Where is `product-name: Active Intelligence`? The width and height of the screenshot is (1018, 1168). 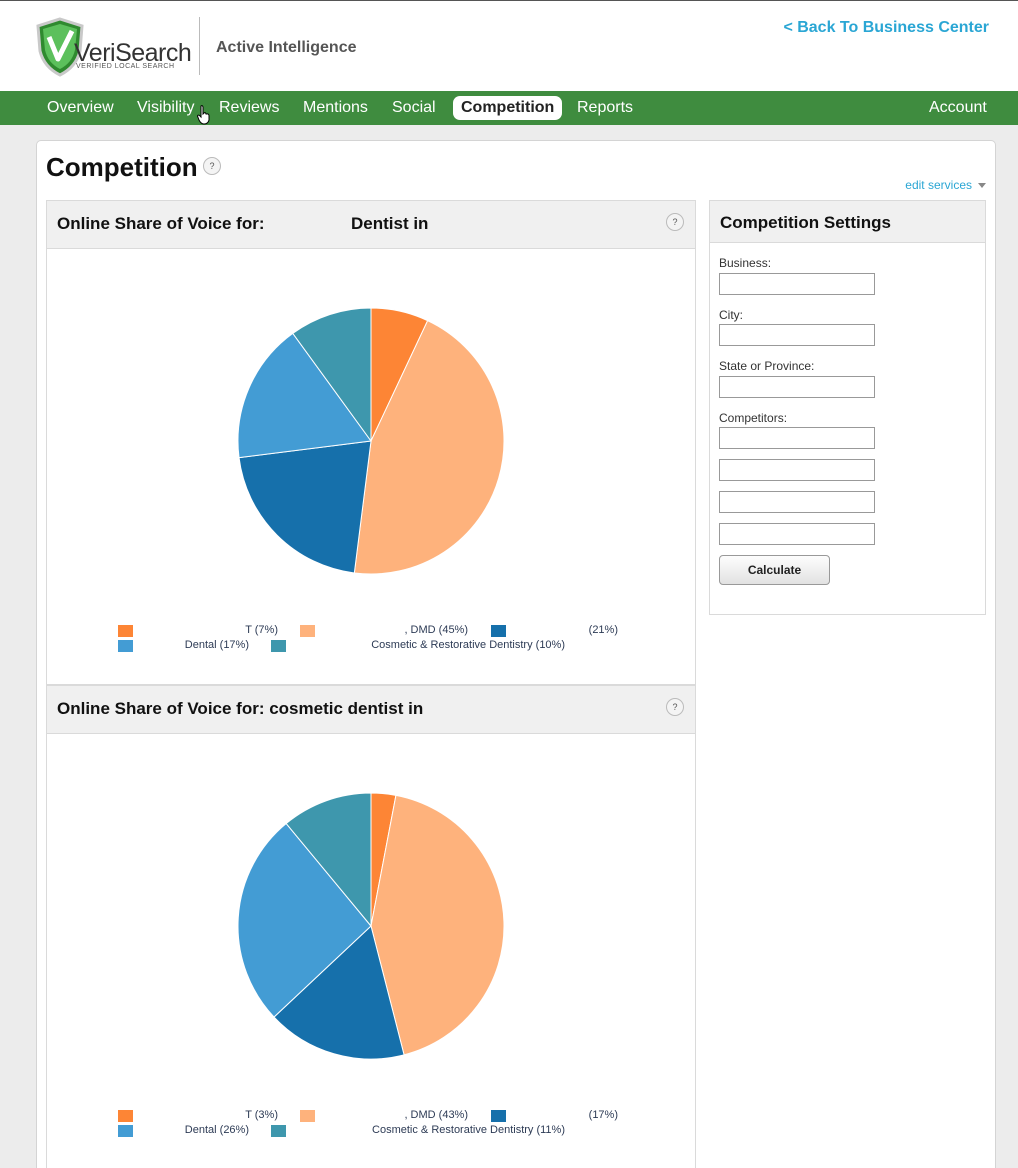
product-name: Active Intelligence is located at coordinates (286, 47).